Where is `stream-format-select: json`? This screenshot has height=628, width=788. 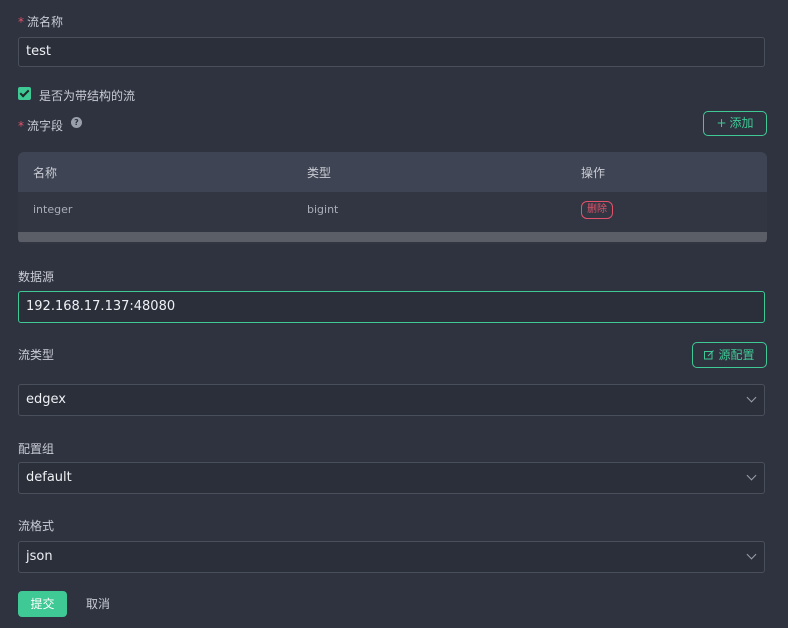
stream-format-select: json is located at coordinates (391, 557).